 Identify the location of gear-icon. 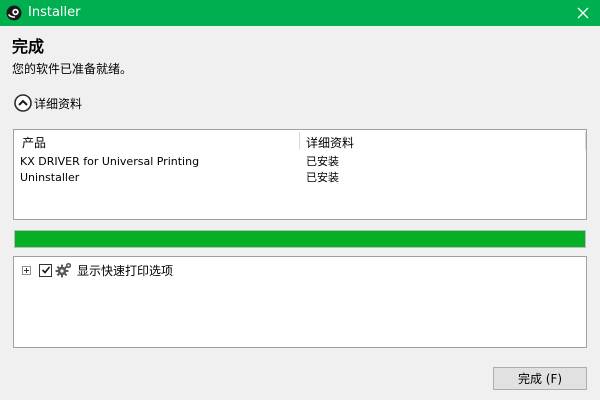
(63, 270).